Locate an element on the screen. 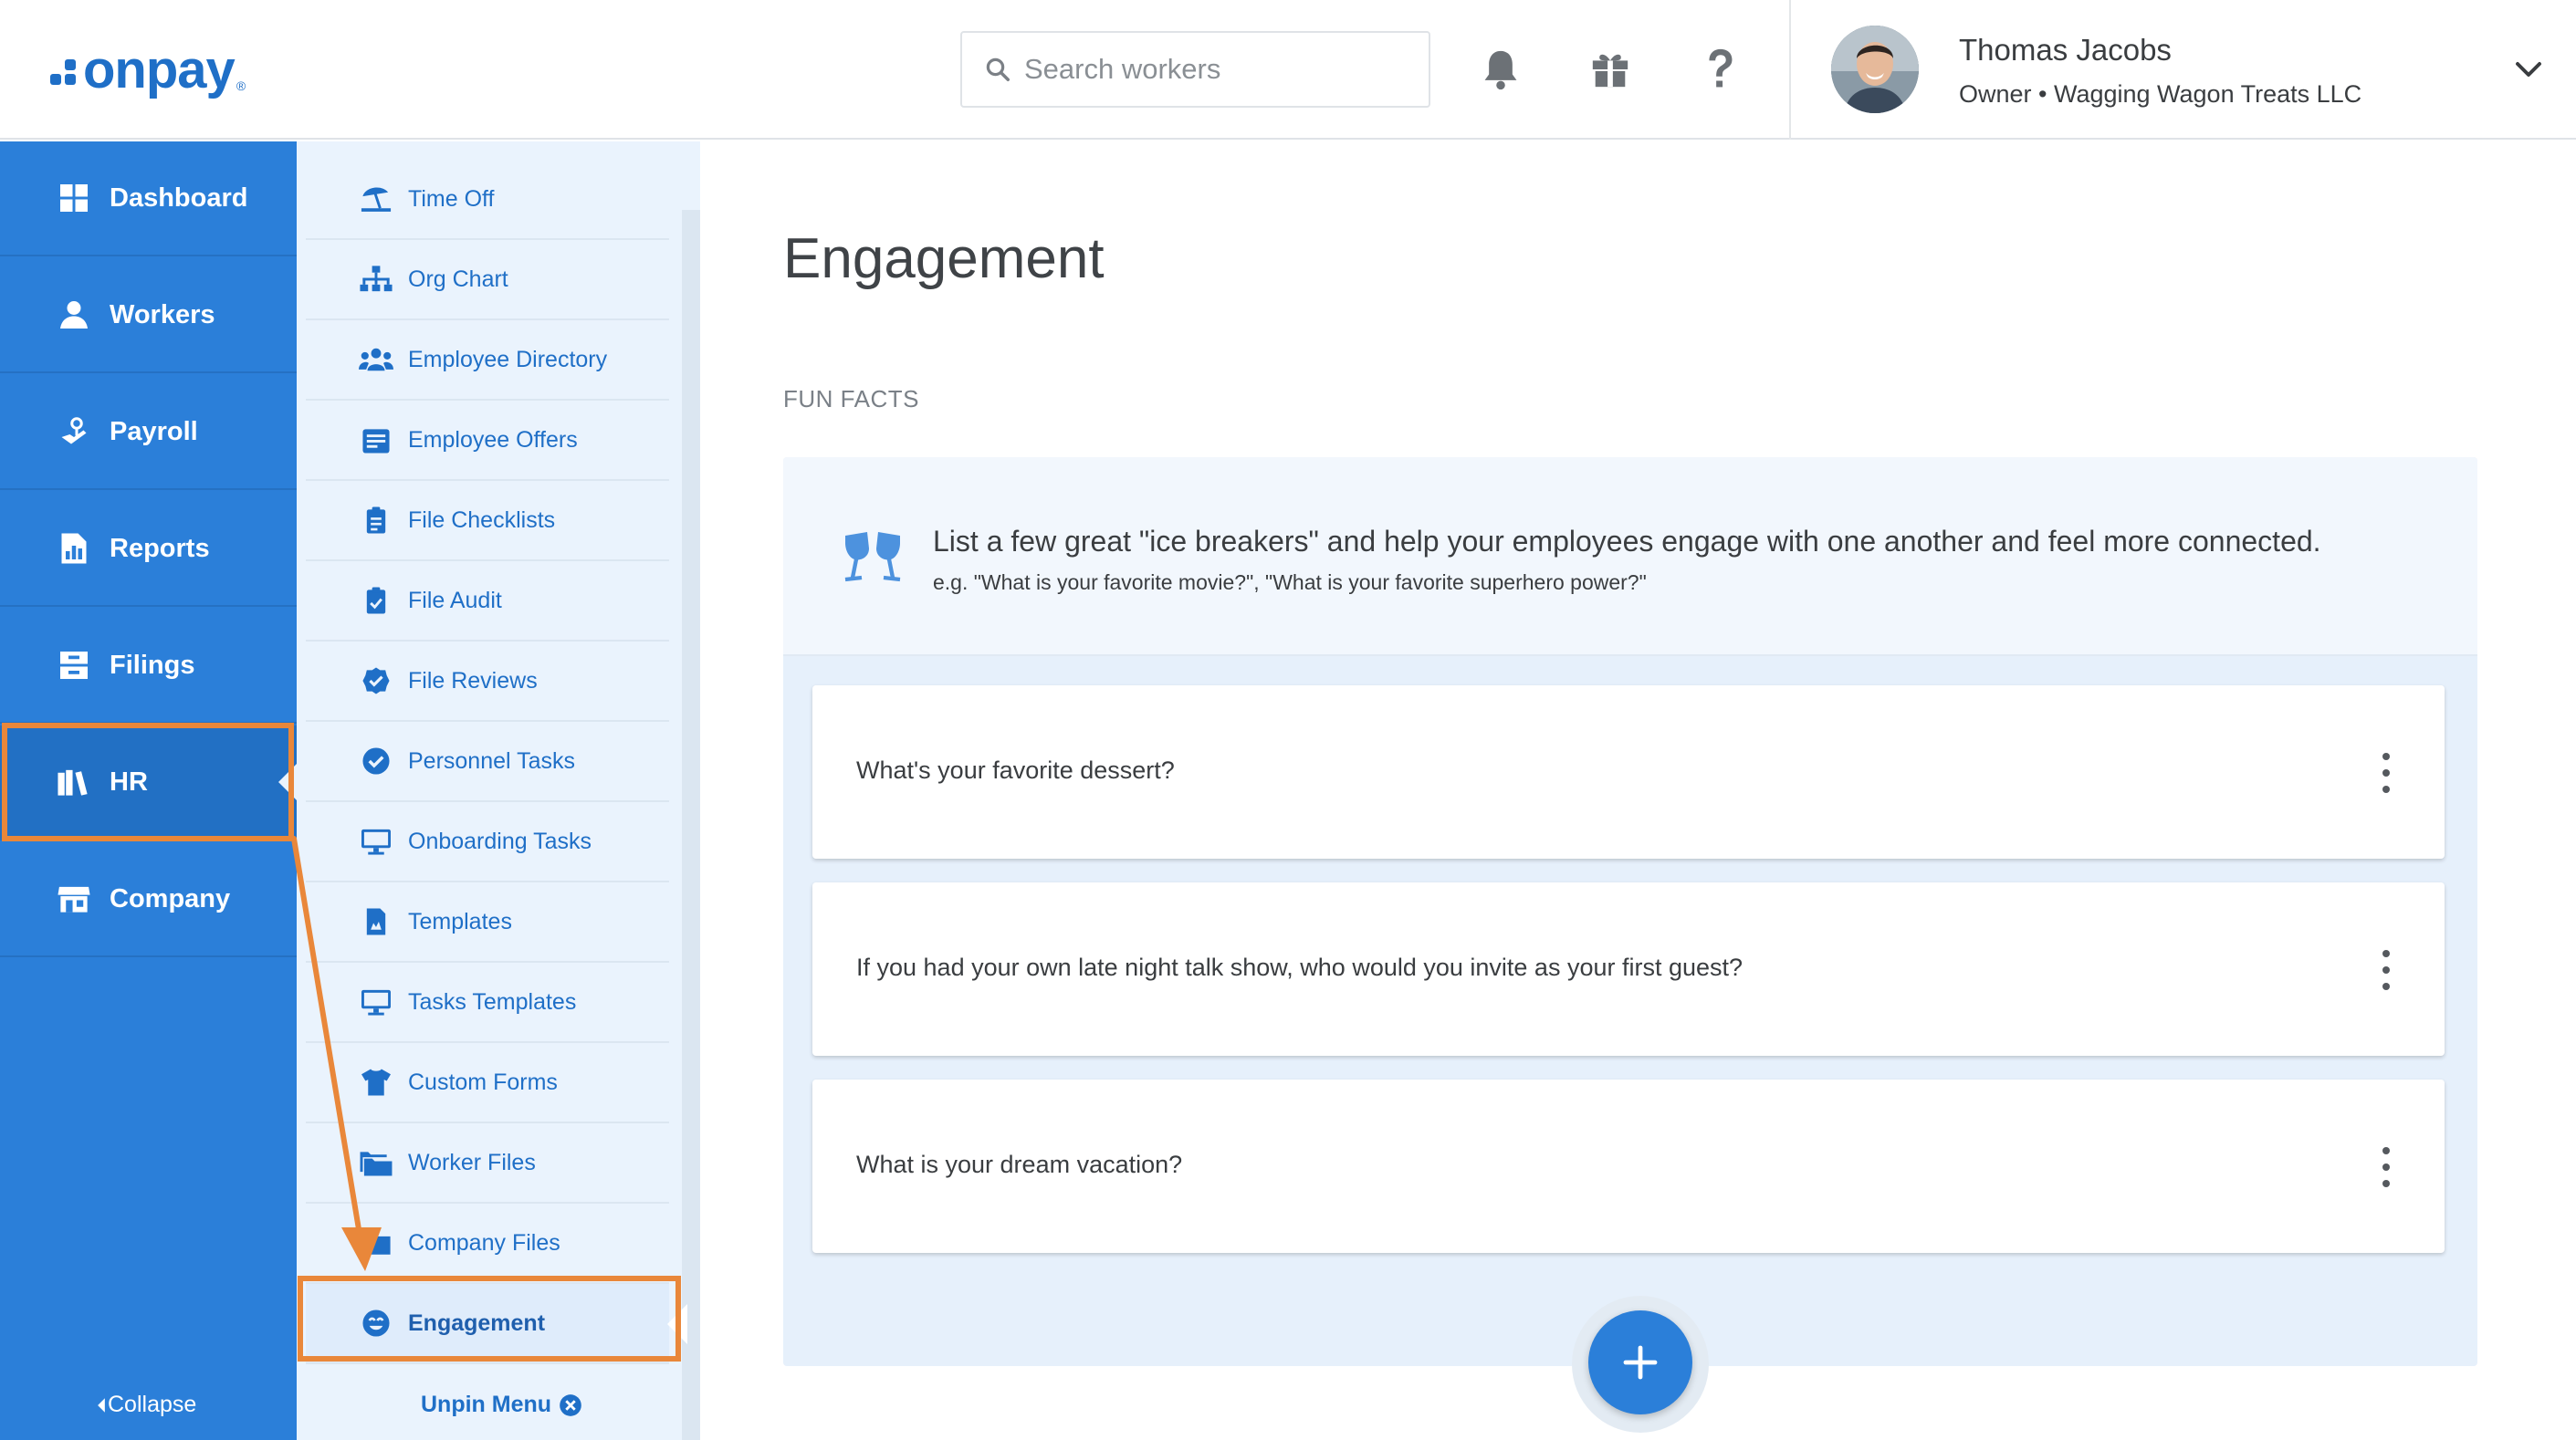 The image size is (2576, 1440). submenu-label: Custom Forms is located at coordinates (483, 1082).